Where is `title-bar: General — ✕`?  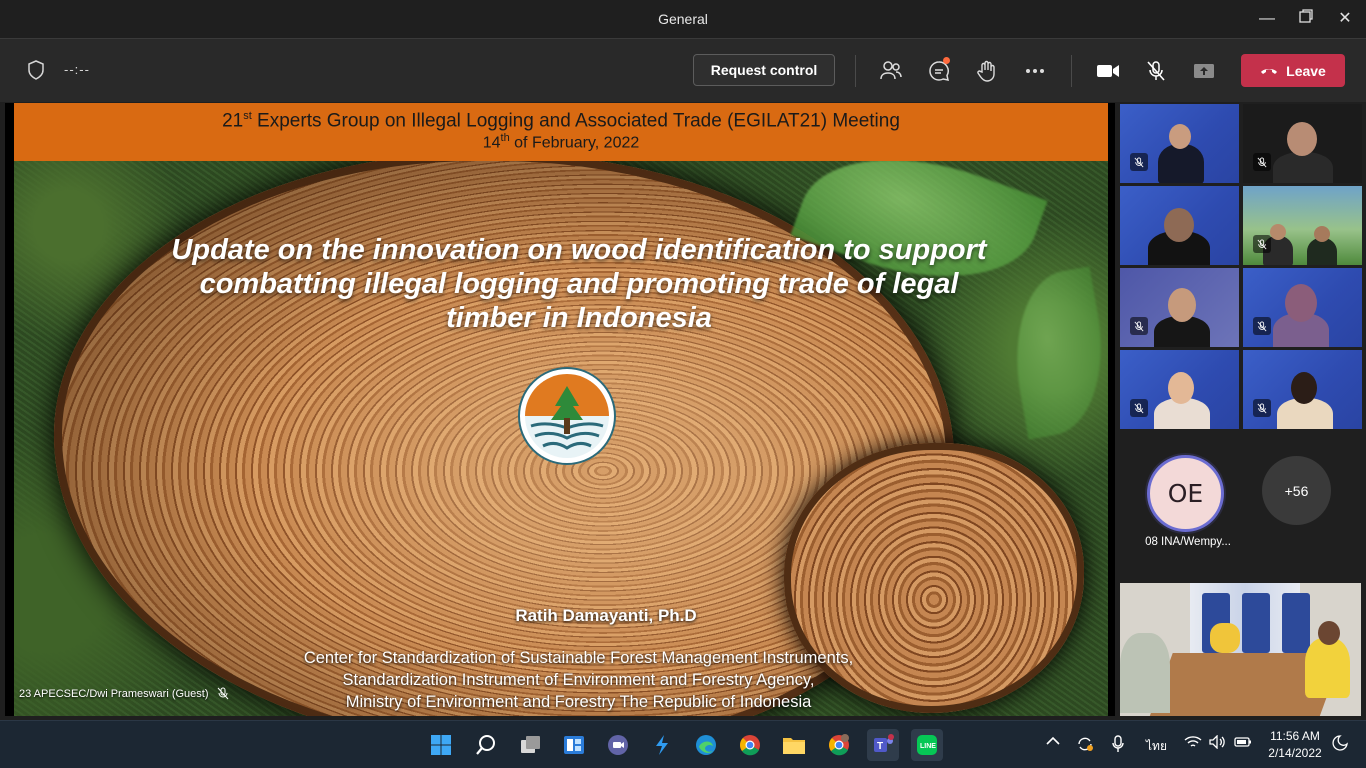 title-bar: General — ✕ is located at coordinates (683, 19).